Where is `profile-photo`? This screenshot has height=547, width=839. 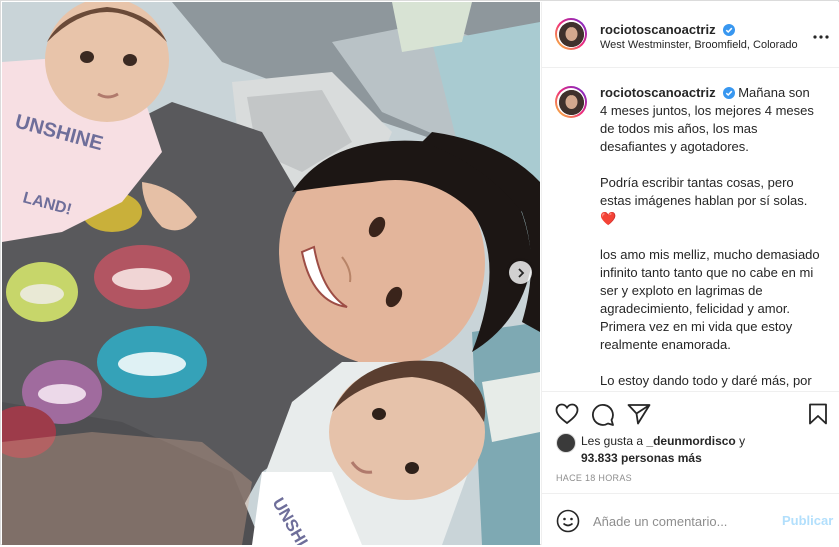
profile-photo is located at coordinates (571, 34).